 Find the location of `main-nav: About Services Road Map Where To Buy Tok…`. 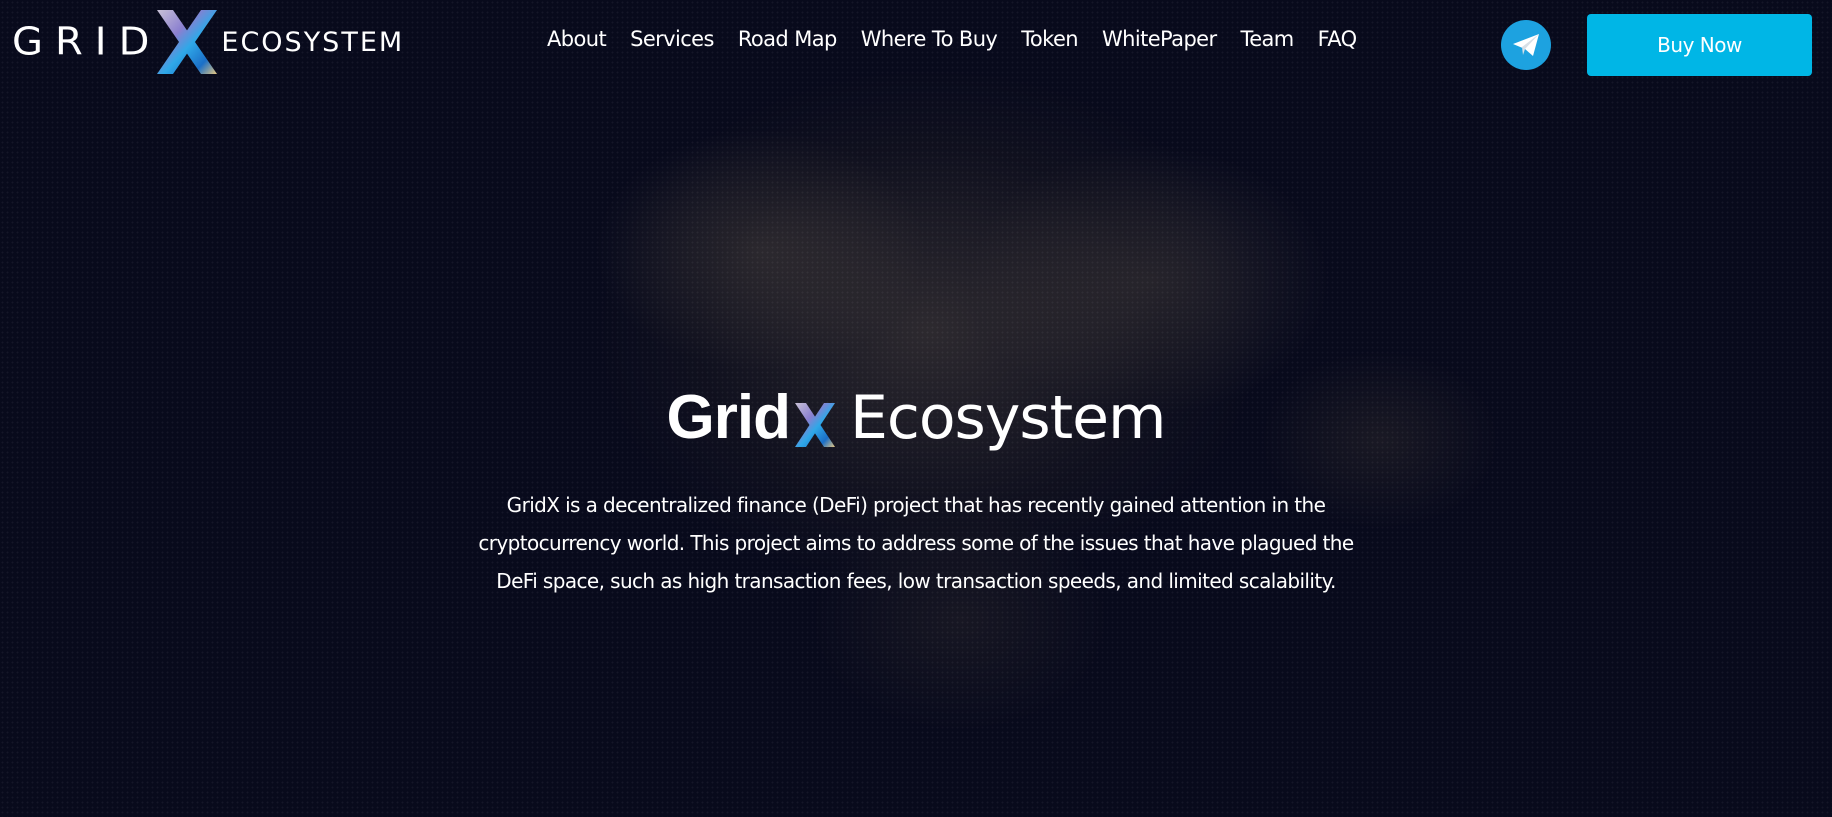

main-nav: About Services Road Map Where To Buy Tok… is located at coordinates (964, 39).